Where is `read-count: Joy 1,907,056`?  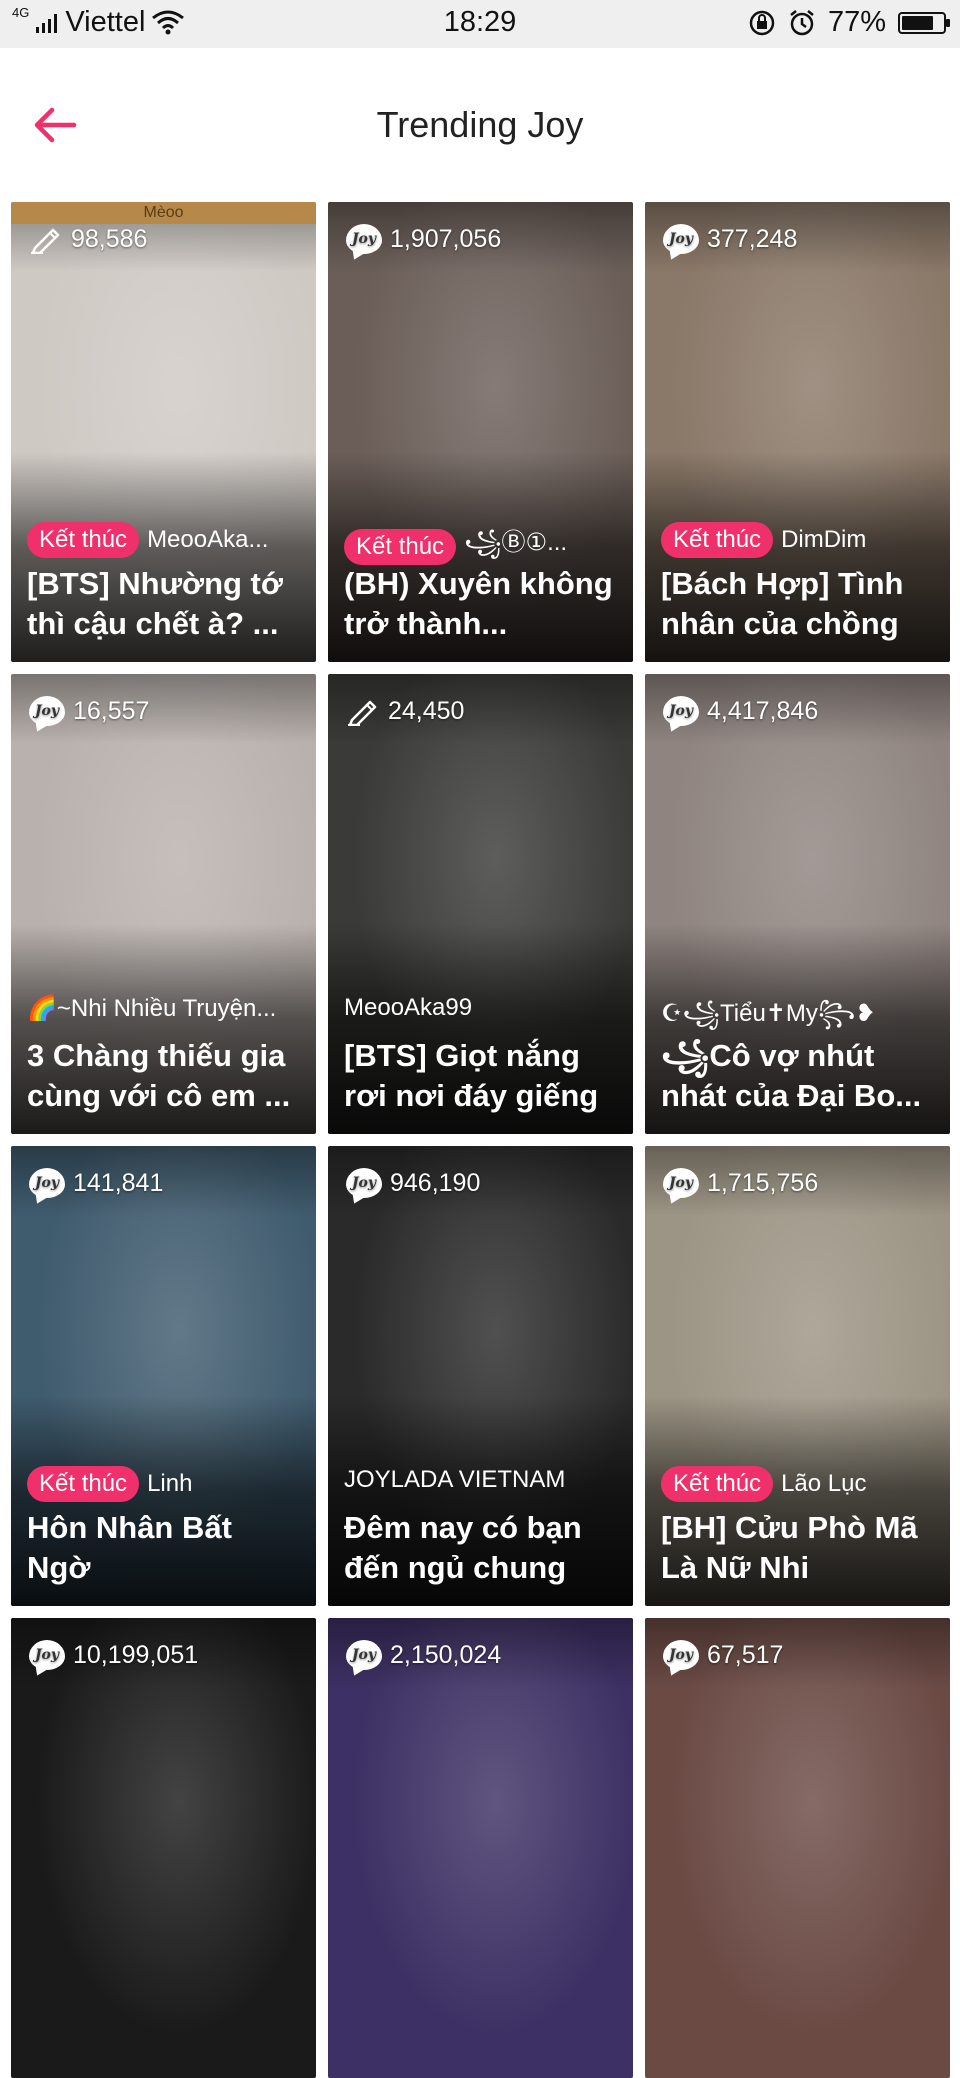
read-count: Joy 1,907,056 is located at coordinates (423, 239).